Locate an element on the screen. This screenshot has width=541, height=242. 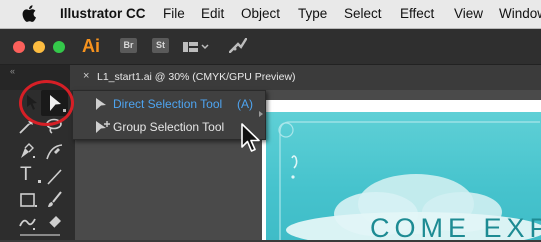
window-close-button is located at coordinates (19, 47).